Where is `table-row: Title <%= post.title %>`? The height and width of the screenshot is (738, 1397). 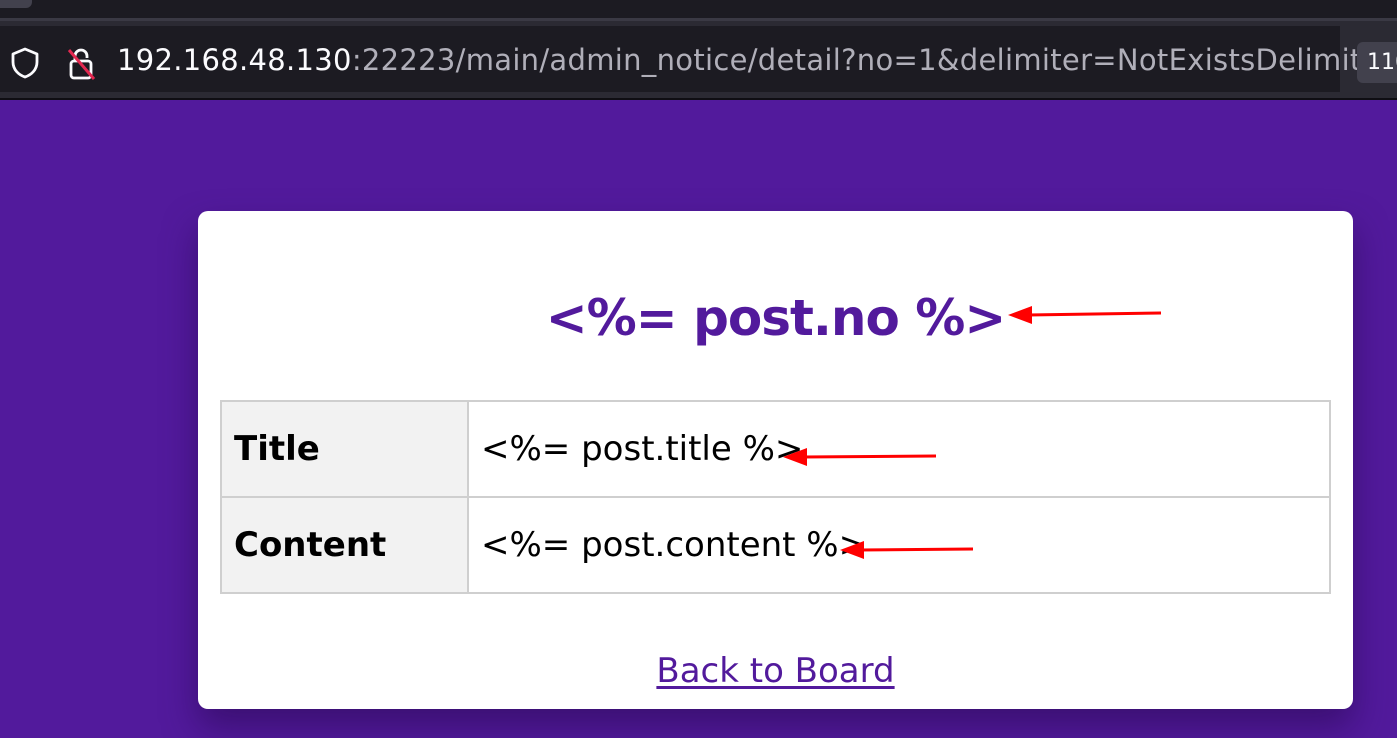
table-row: Title <%= post.title %> is located at coordinates (775, 449).